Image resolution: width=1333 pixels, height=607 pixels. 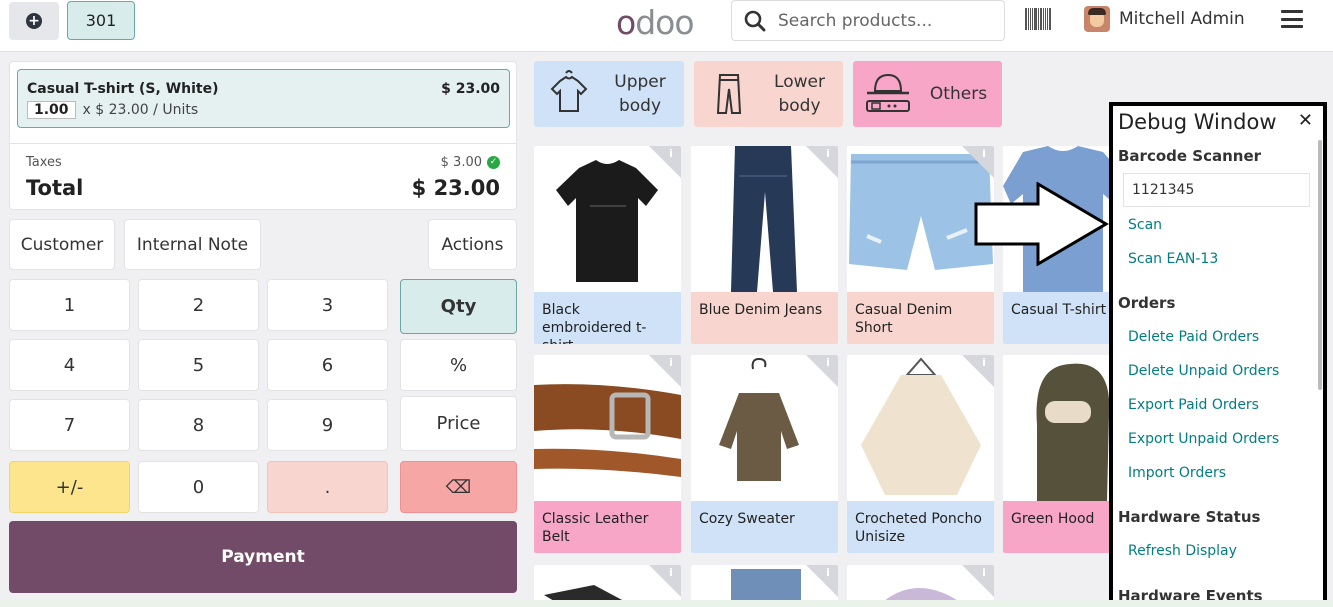 What do you see at coordinates (768, 94) in the screenshot?
I see `category-lower-body: Lower body` at bounding box center [768, 94].